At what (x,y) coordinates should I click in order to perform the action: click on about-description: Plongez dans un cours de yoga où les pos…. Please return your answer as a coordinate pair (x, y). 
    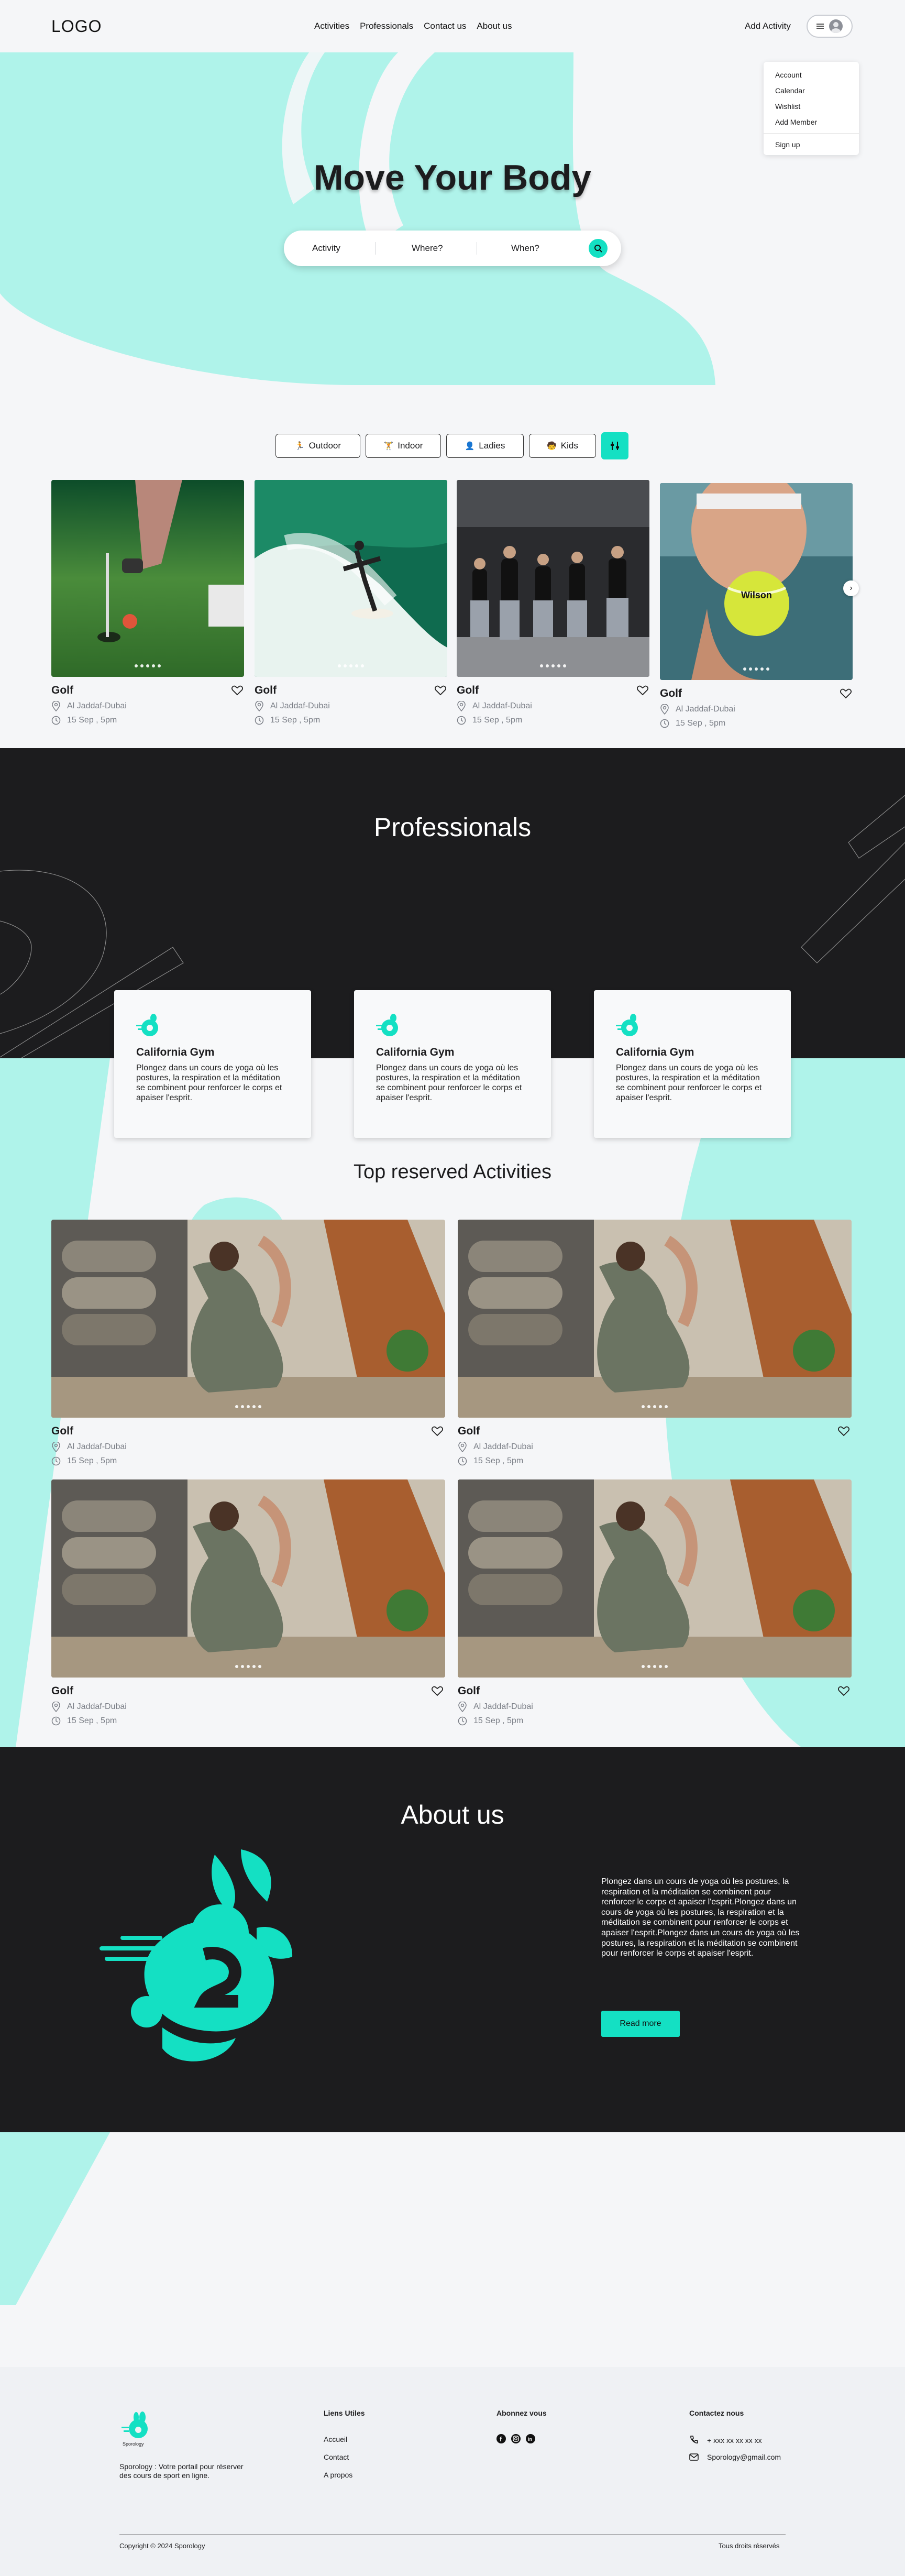
    Looking at the image, I should click on (700, 1917).